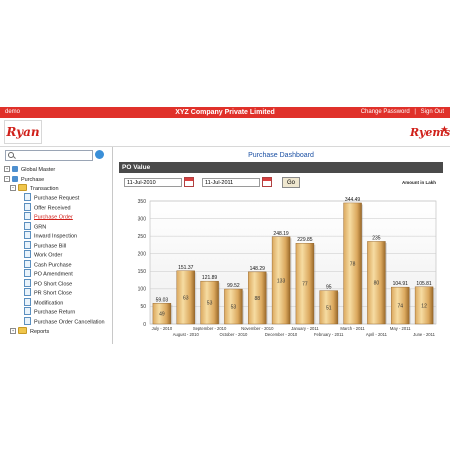 The image size is (450, 450). Describe the element at coordinates (186, 298) in the screenshot. I see `bar-inner-label: 63` at that location.